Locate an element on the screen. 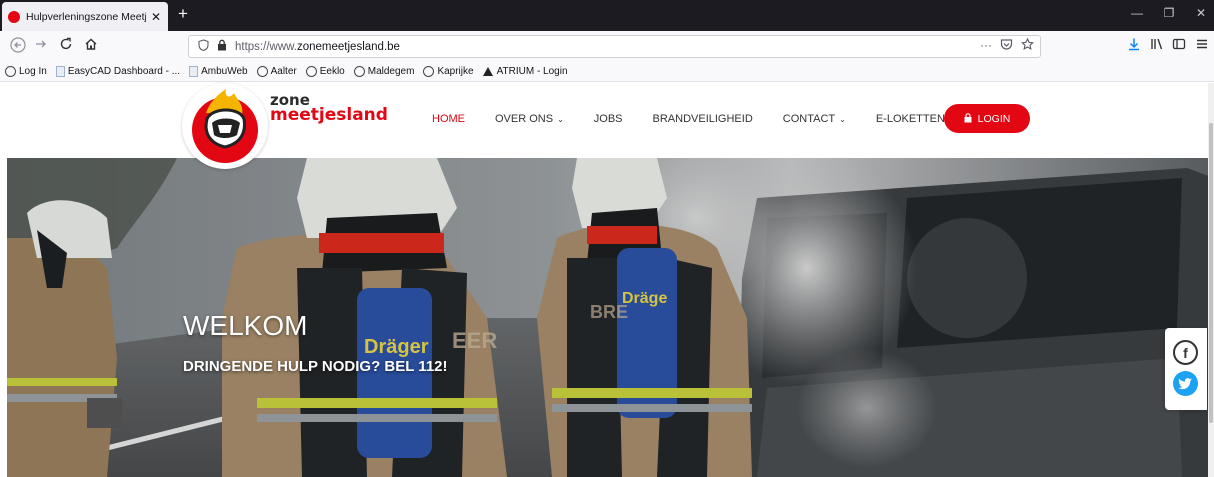  close-tab-icon: ✕ is located at coordinates (156, 17).